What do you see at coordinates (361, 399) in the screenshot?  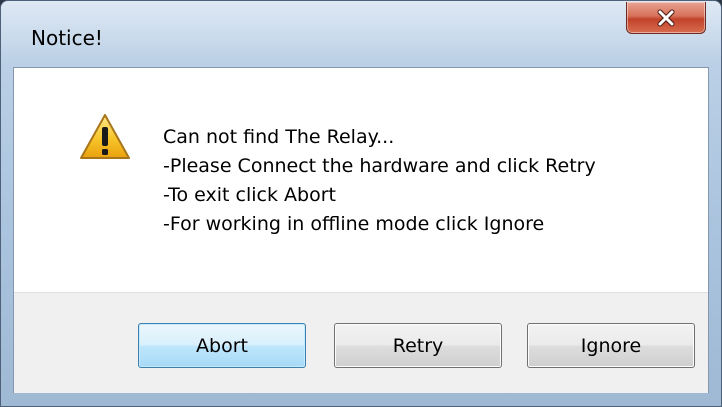 I see `window-frame-bottom` at bounding box center [361, 399].